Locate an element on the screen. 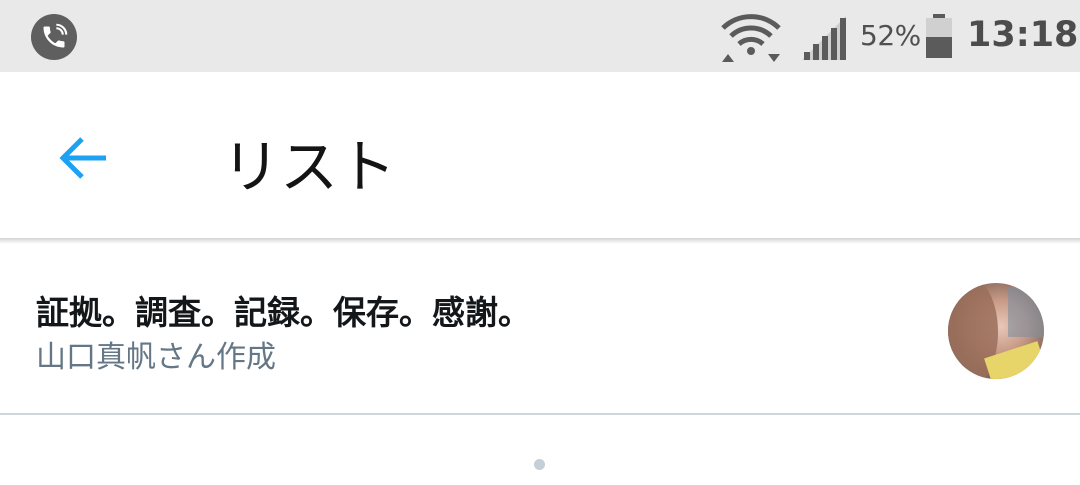  clock: 13:18 is located at coordinates (1023, 35).